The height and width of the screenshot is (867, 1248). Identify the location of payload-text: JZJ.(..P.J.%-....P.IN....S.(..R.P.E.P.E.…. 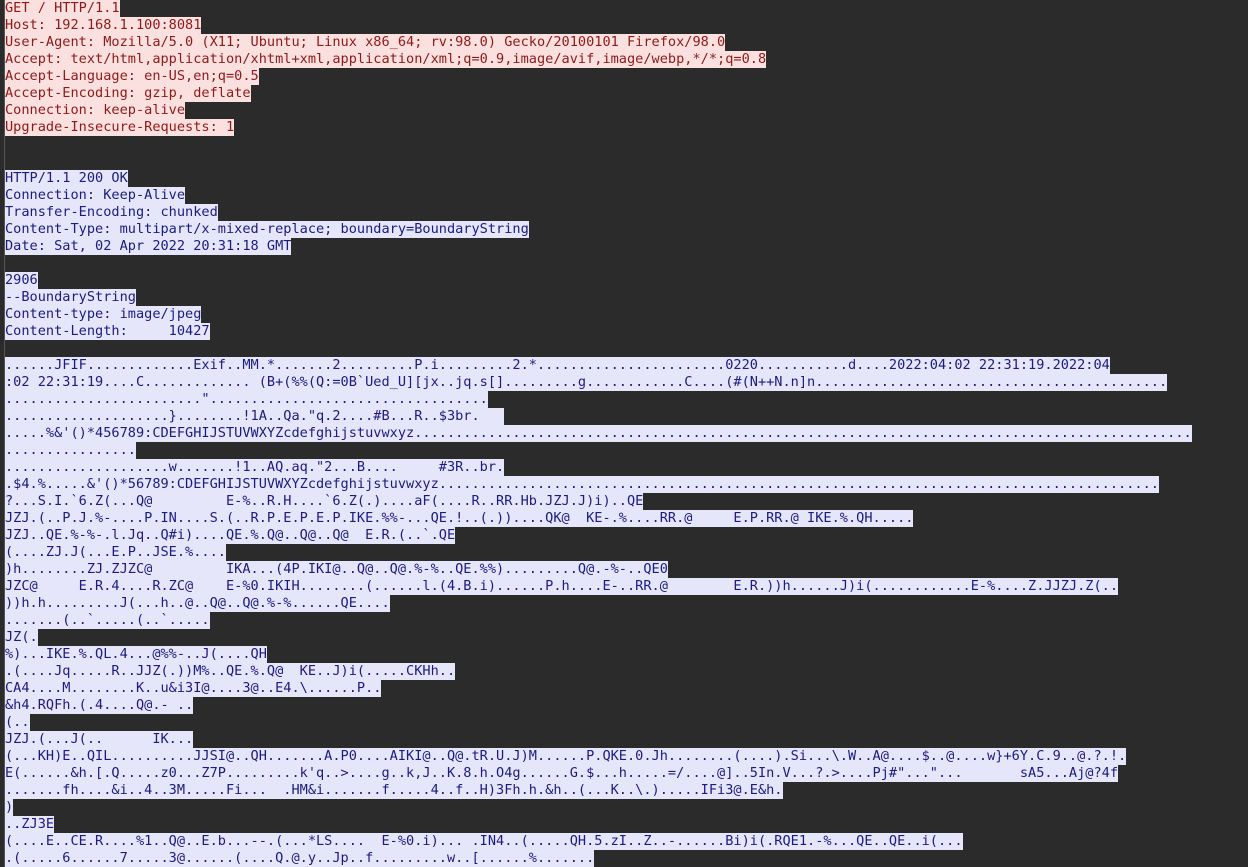
(459, 518).